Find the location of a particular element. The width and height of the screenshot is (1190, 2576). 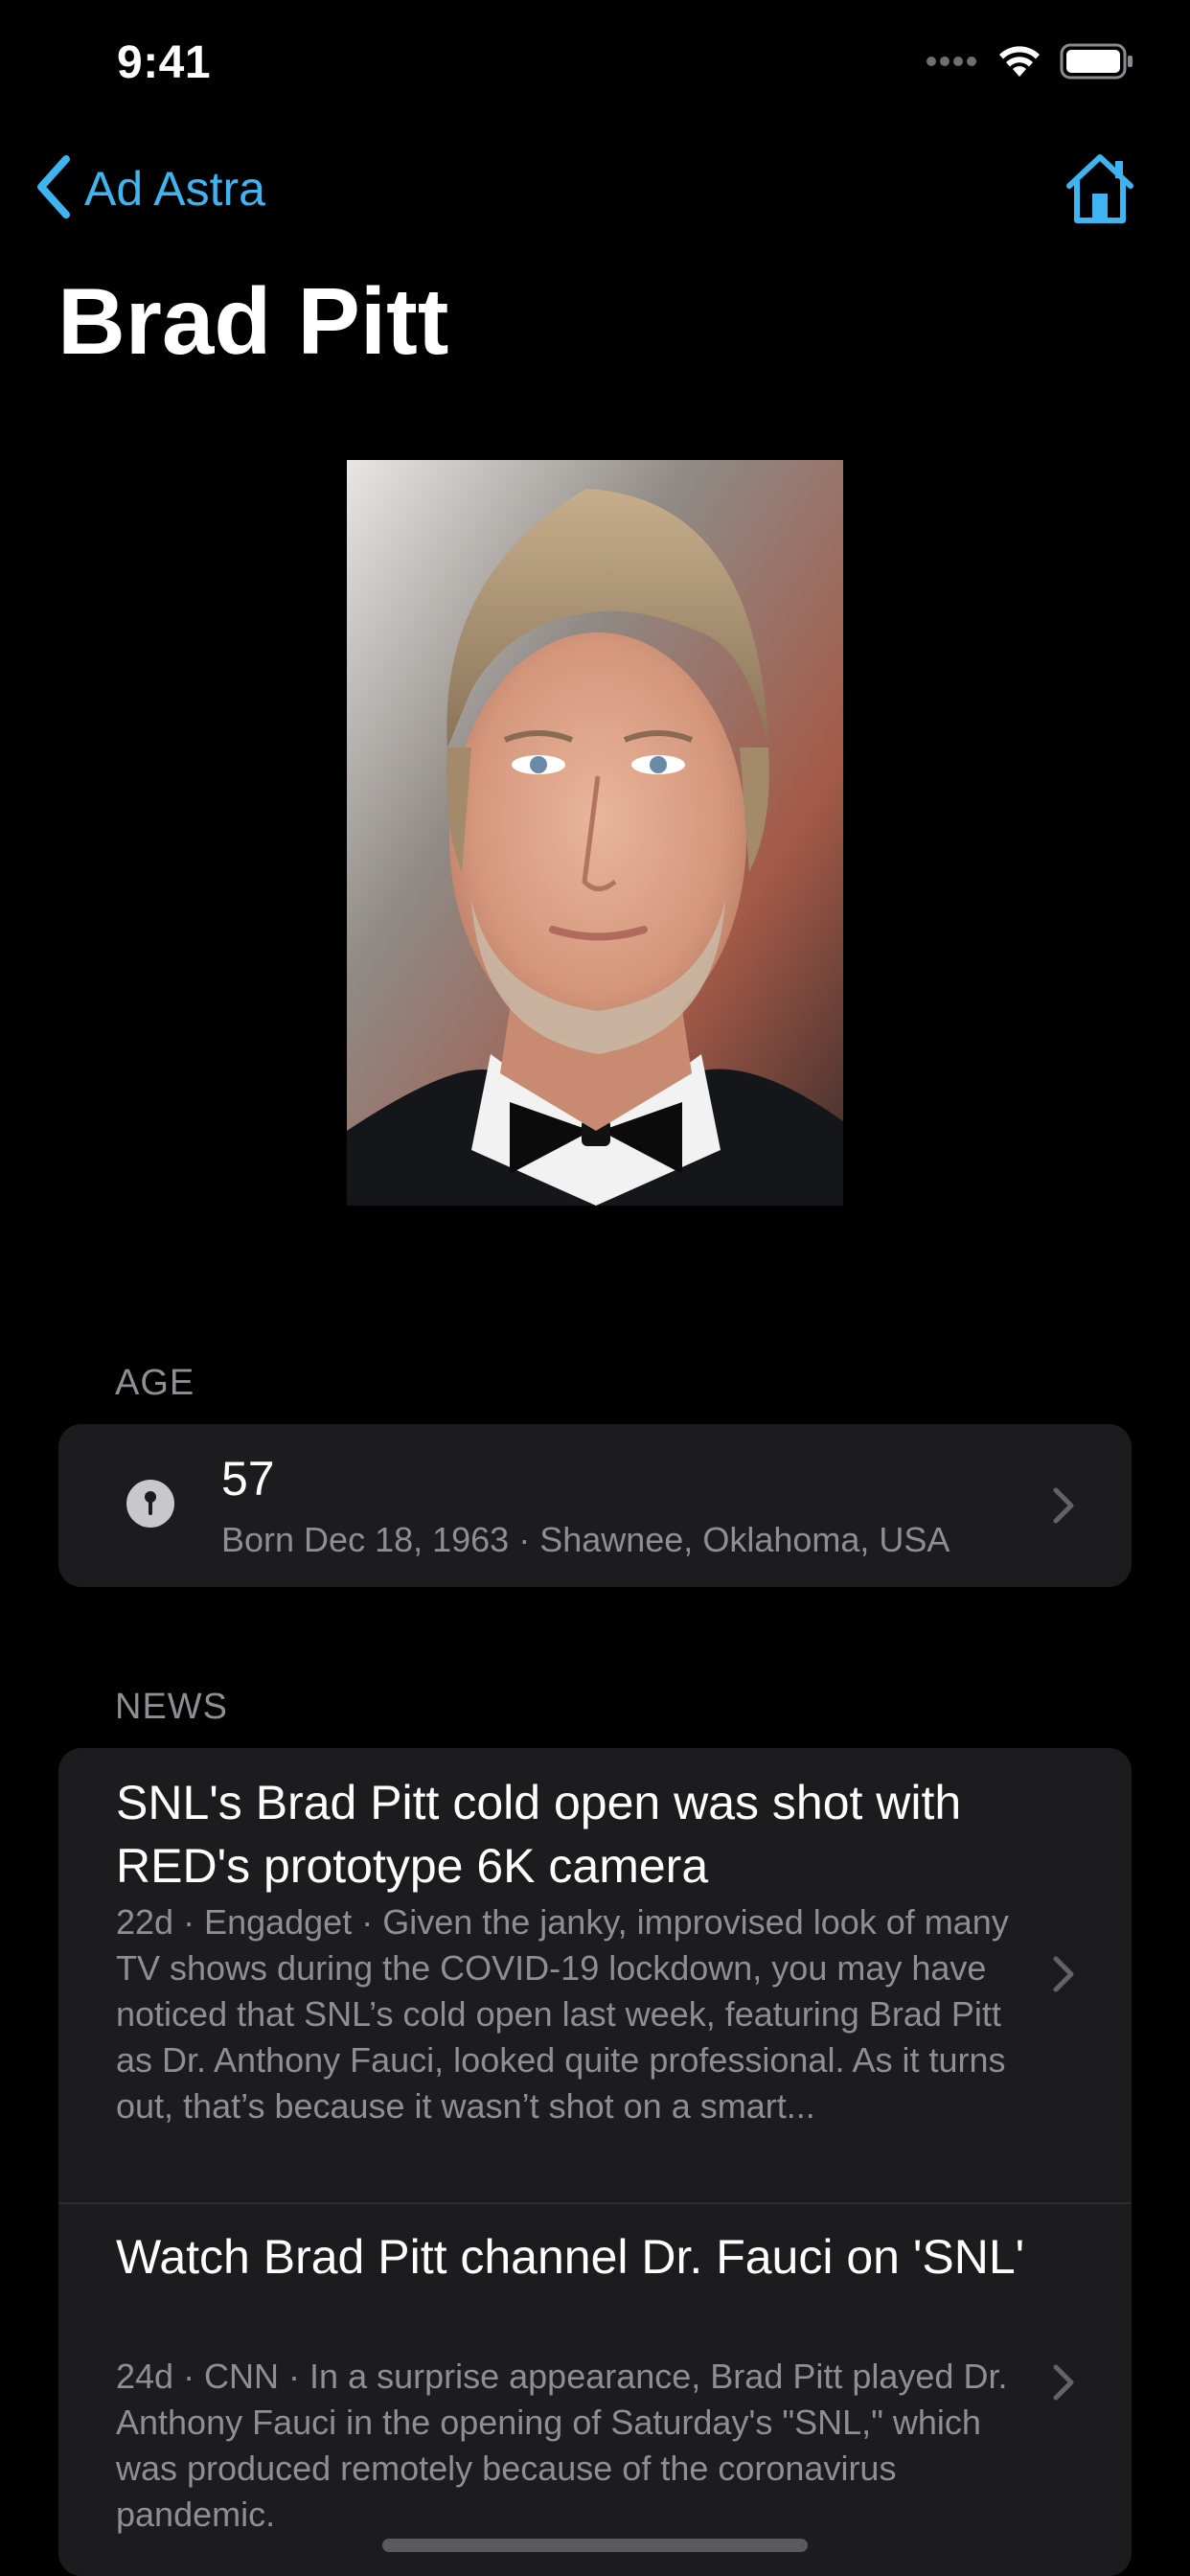

pin-icon is located at coordinates (151, 1504).